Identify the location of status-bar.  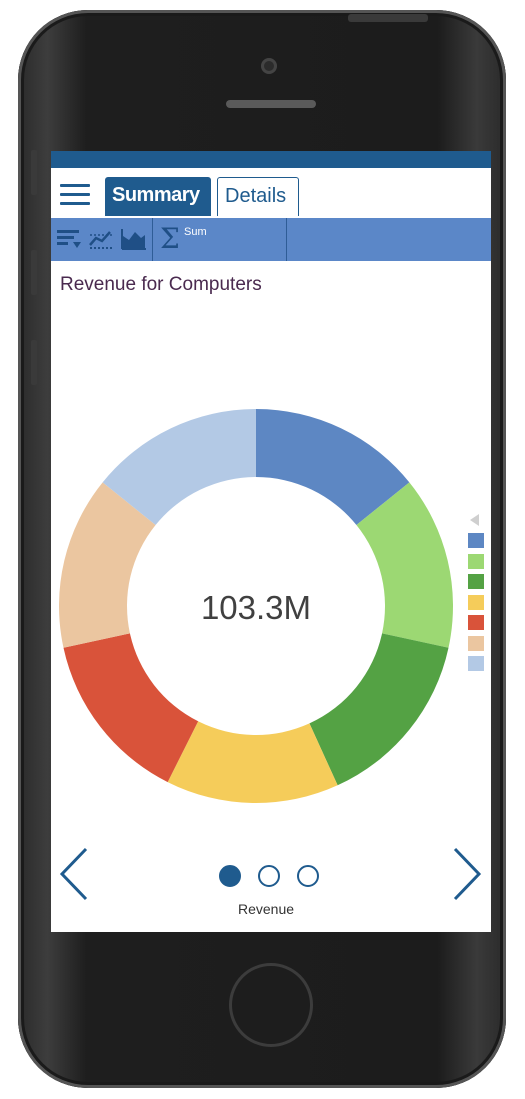
(271, 159).